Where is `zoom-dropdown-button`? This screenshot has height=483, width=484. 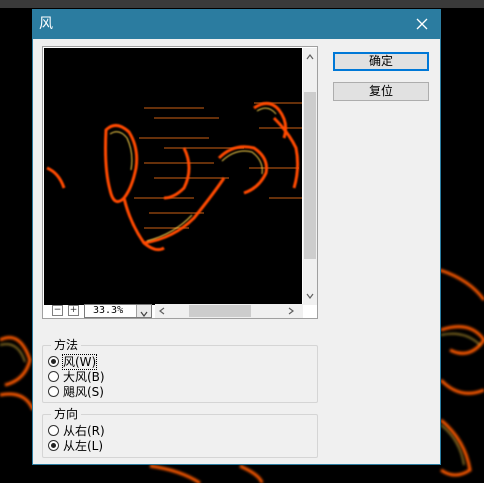 zoom-dropdown-button is located at coordinates (143, 311).